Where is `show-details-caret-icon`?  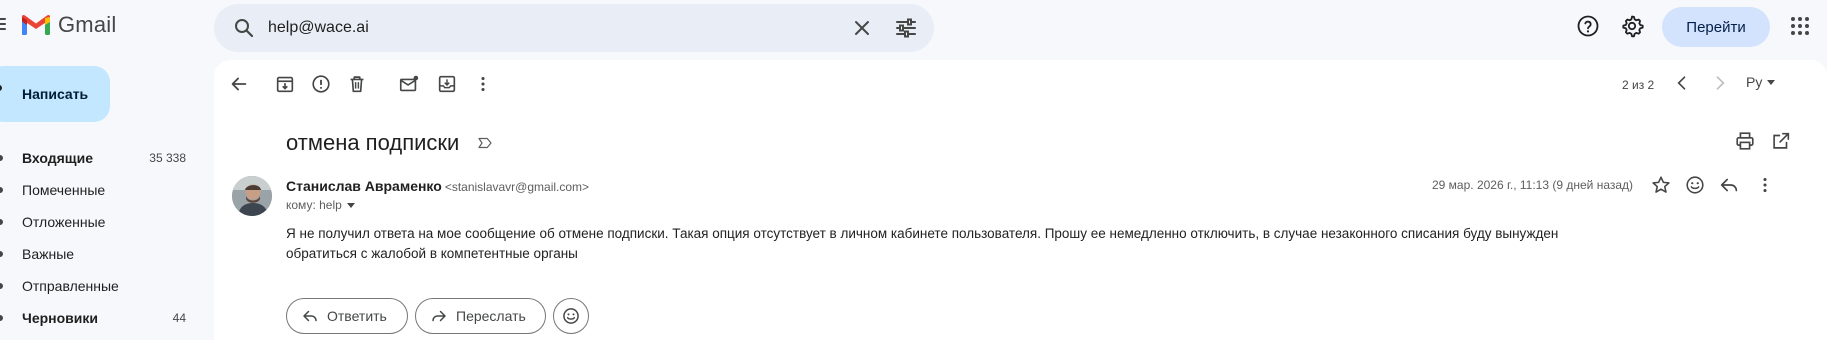
show-details-caret-icon is located at coordinates (351, 205).